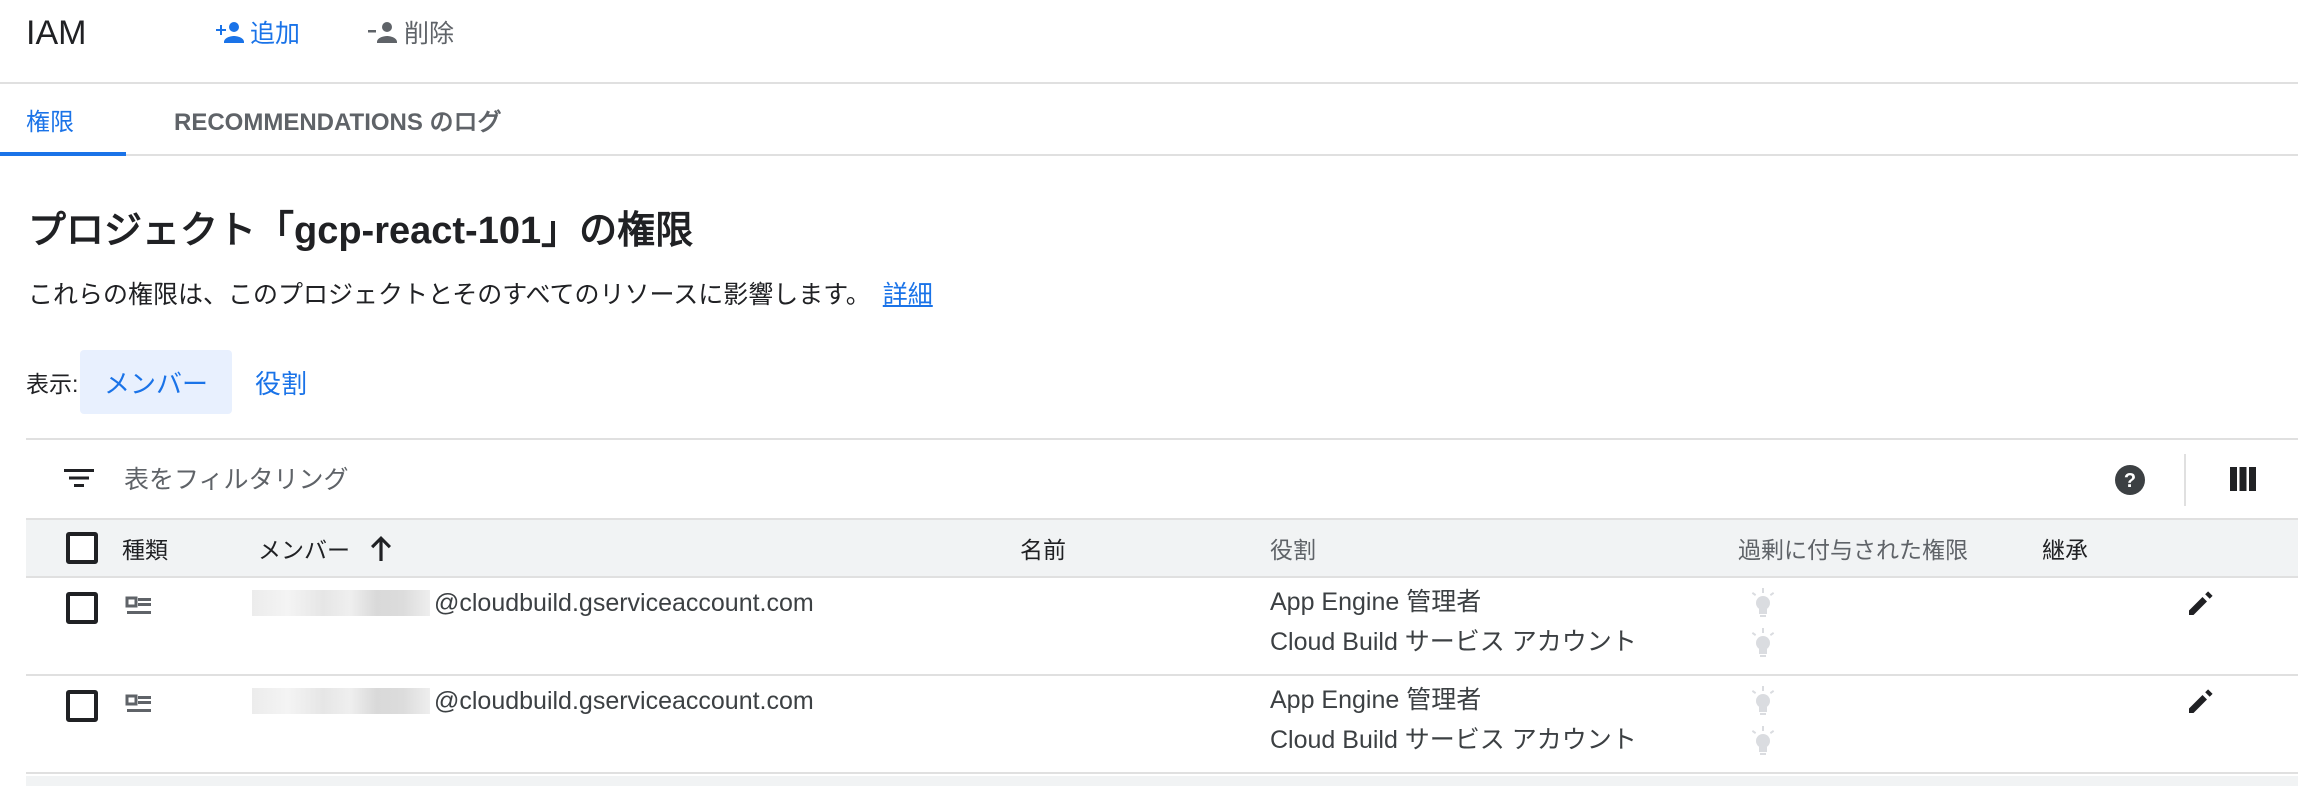 The width and height of the screenshot is (2298, 786). Describe the element at coordinates (52, 384) in the screenshot. I see `view-label: 表示:` at that location.